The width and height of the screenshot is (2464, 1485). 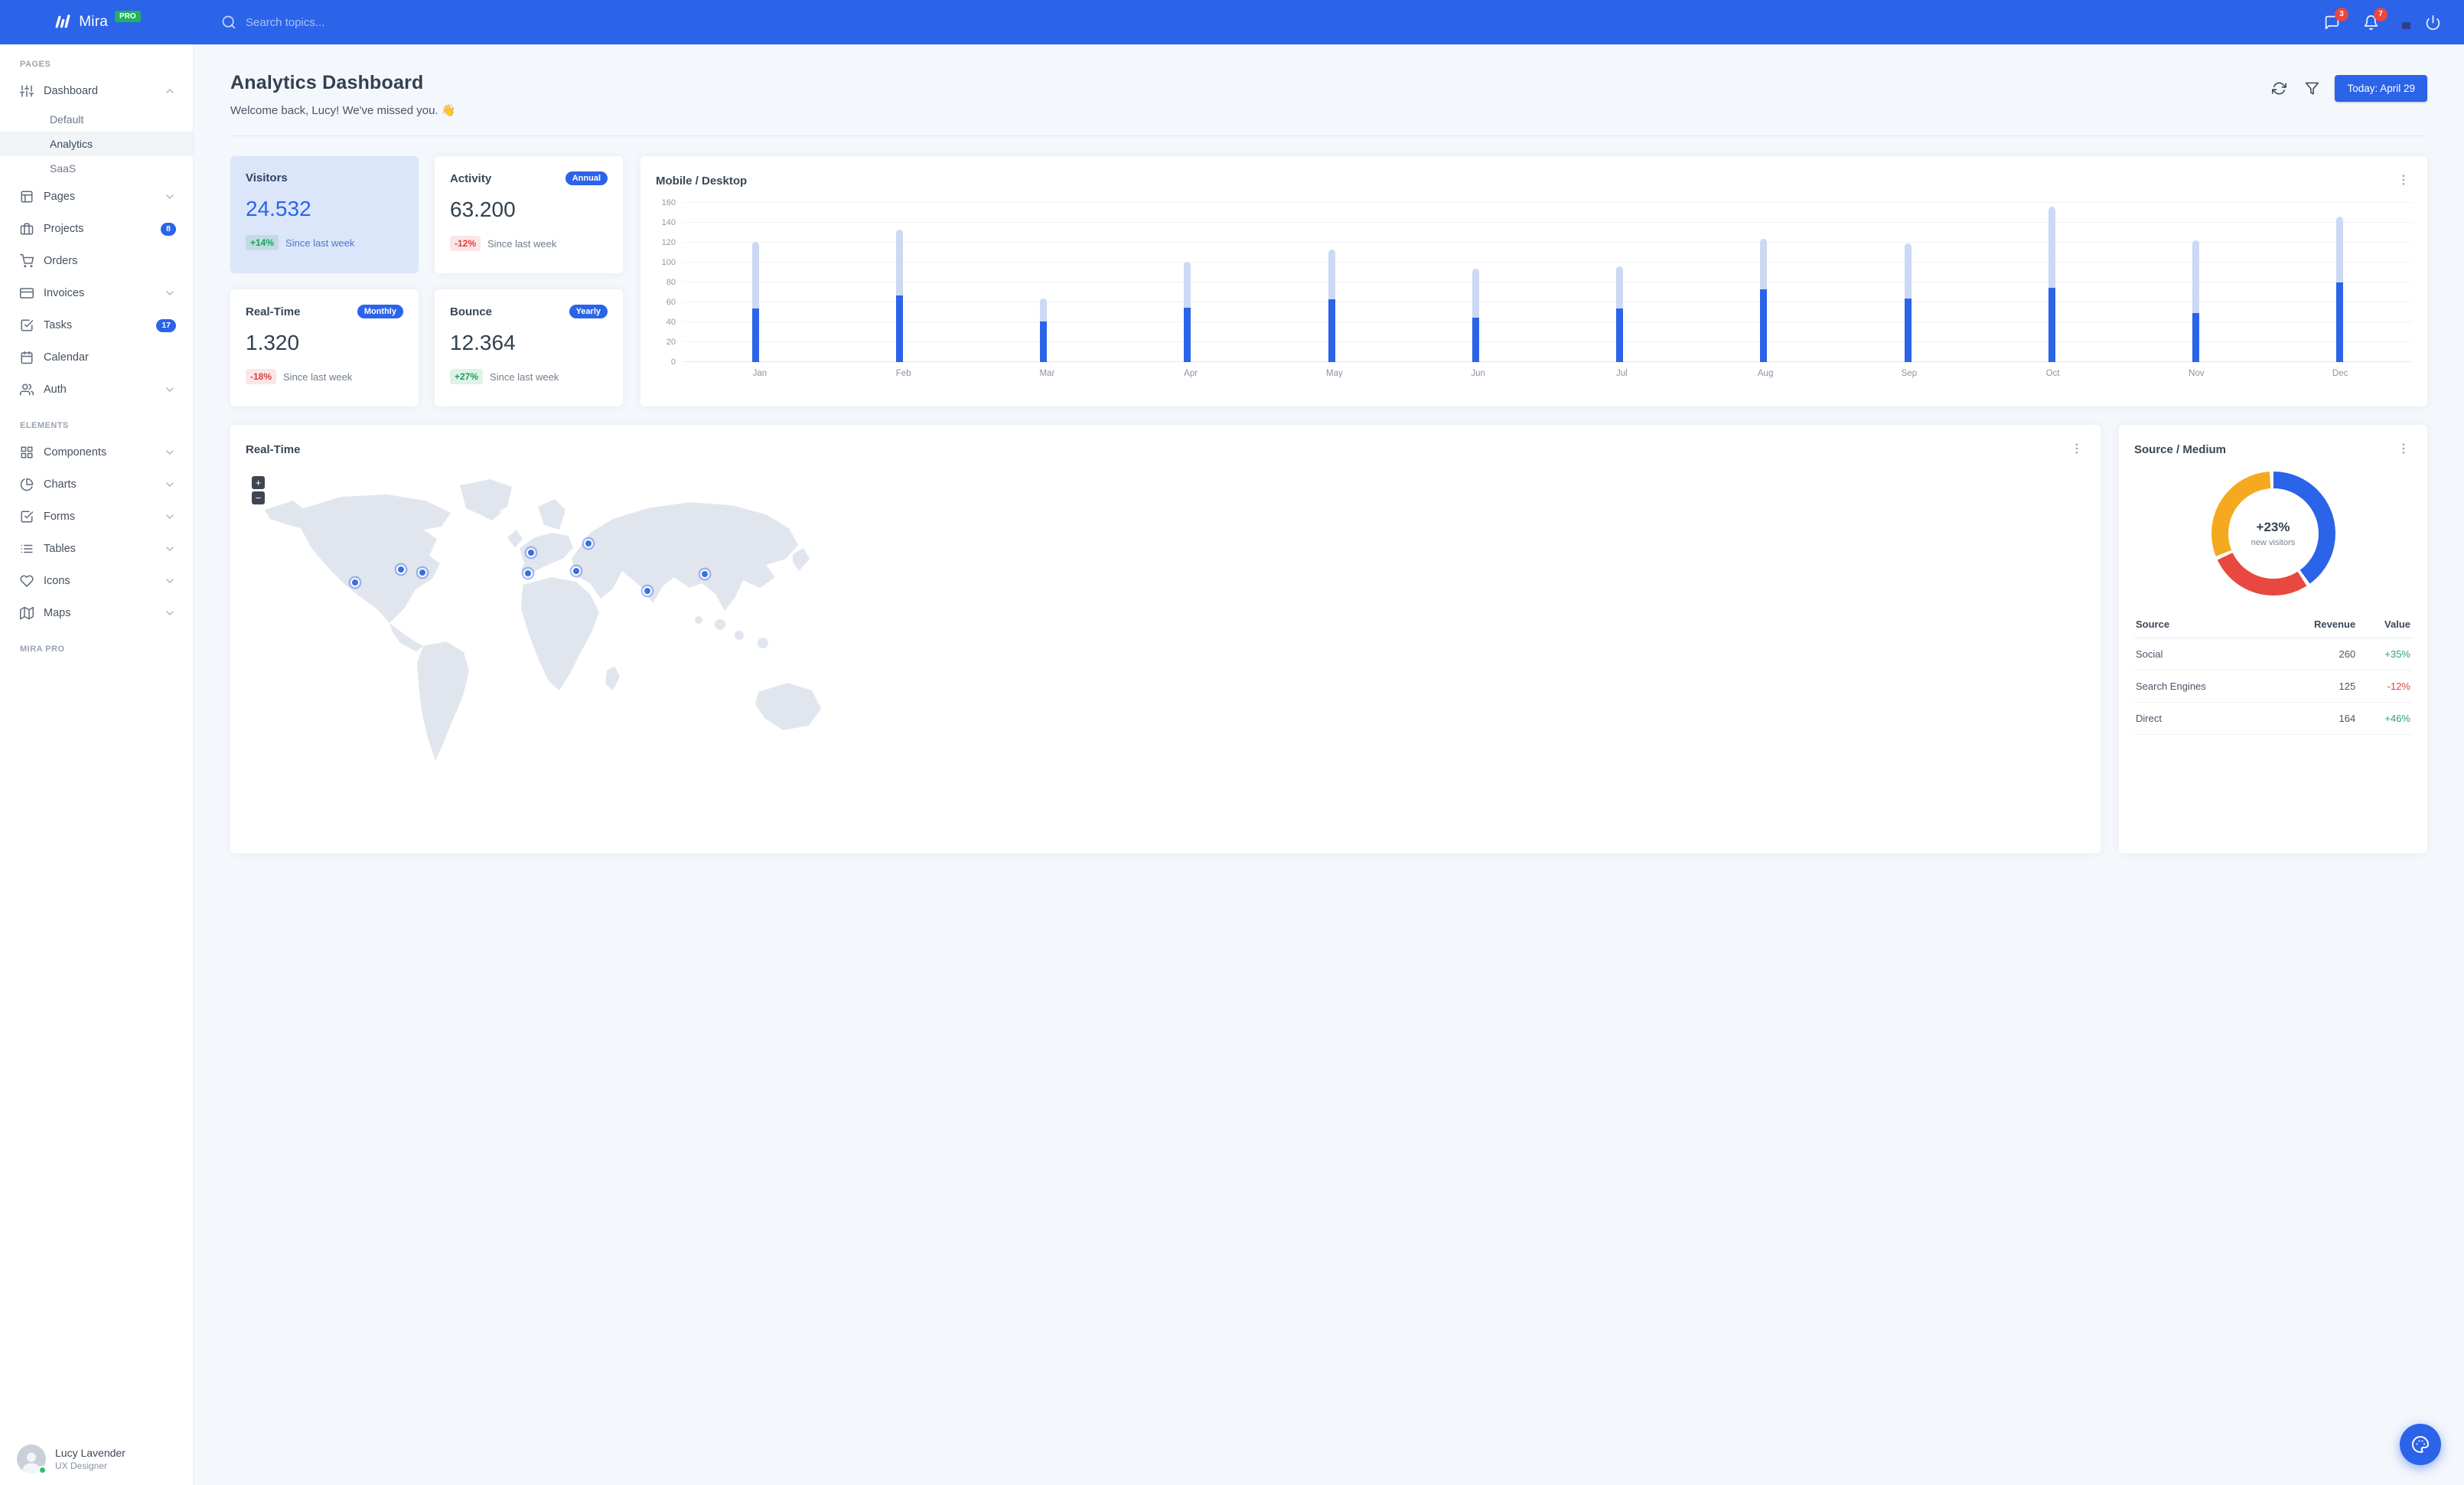 I want to click on sidebar-item-forms: Forms, so click(x=96, y=517).